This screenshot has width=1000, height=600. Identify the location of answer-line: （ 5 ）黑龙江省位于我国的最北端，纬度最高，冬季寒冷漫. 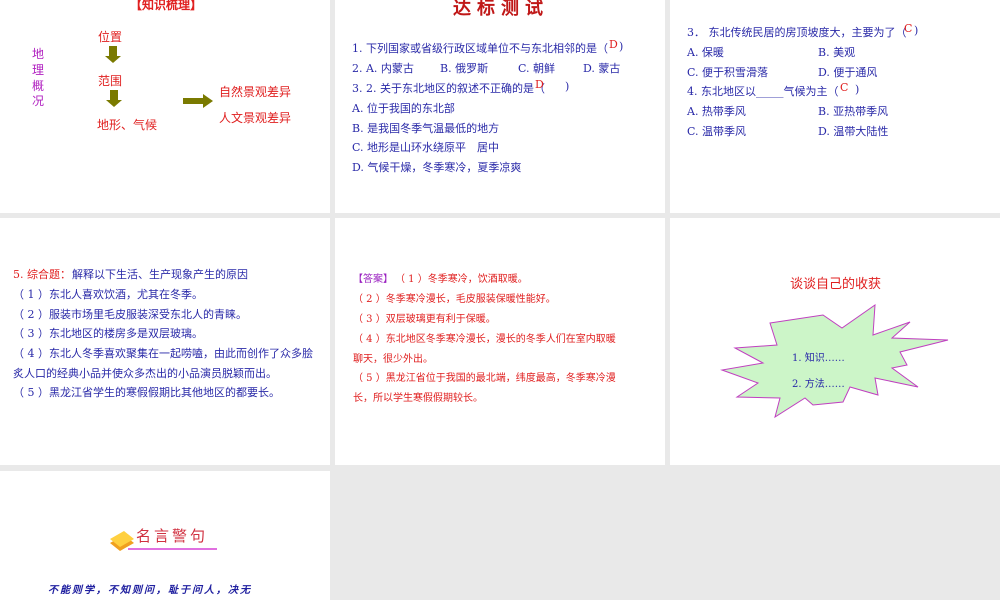
(484, 378).